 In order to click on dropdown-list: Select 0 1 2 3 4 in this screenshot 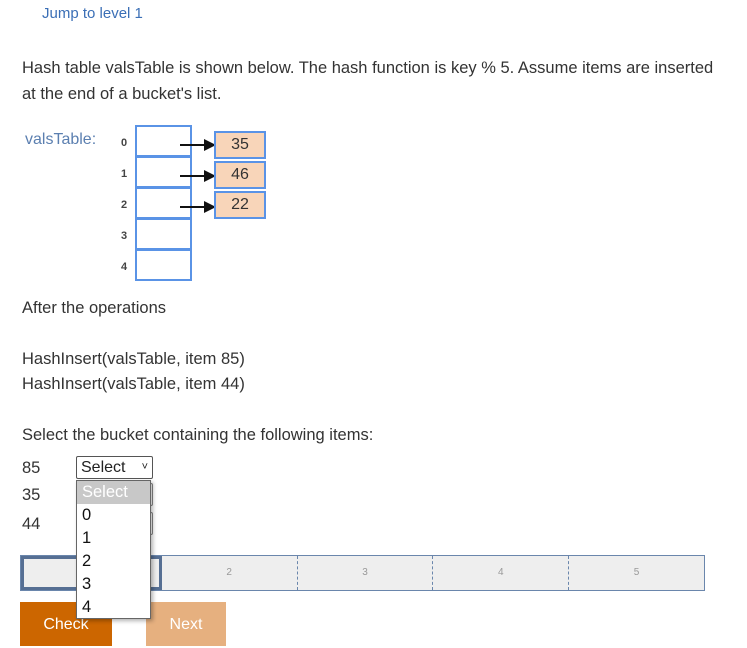, I will do `click(113, 549)`.